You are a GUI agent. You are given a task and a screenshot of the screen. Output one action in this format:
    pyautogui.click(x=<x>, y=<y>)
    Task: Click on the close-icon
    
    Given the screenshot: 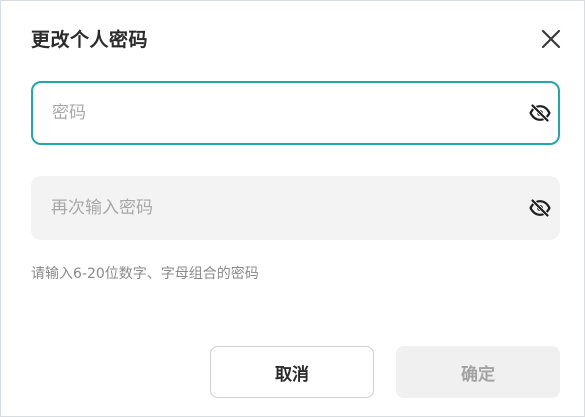 What is the action you would take?
    pyautogui.click(x=551, y=39)
    